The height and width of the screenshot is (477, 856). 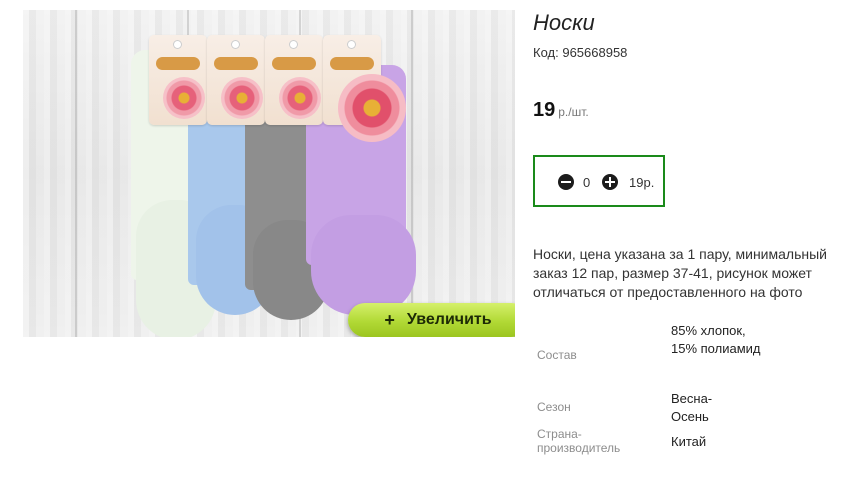 I want to click on plus-circle-icon, so click(x=610, y=182).